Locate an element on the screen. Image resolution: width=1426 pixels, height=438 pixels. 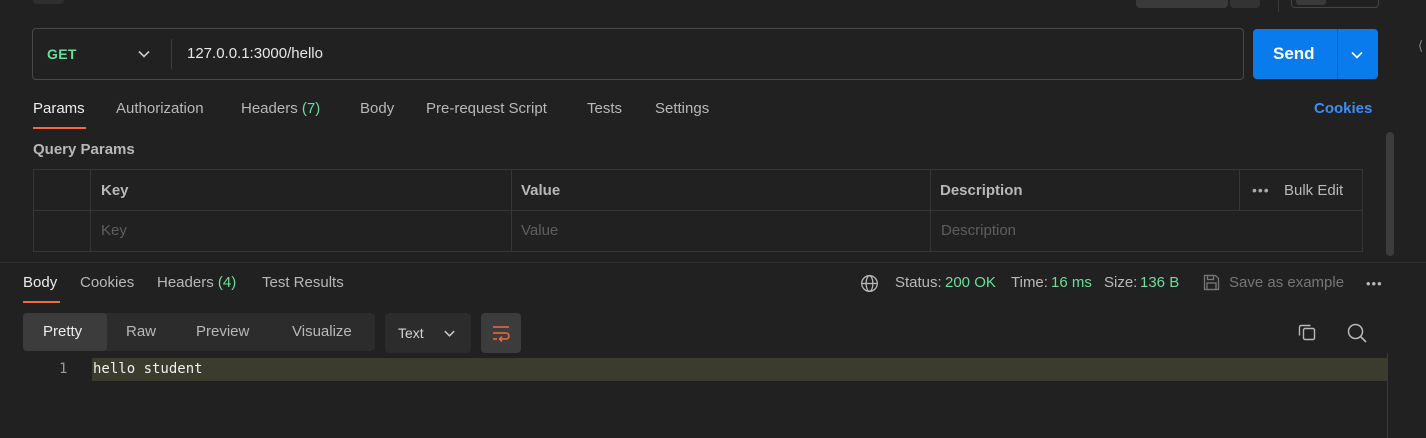
response-tab-headers: Headers (4) is located at coordinates (196, 282).